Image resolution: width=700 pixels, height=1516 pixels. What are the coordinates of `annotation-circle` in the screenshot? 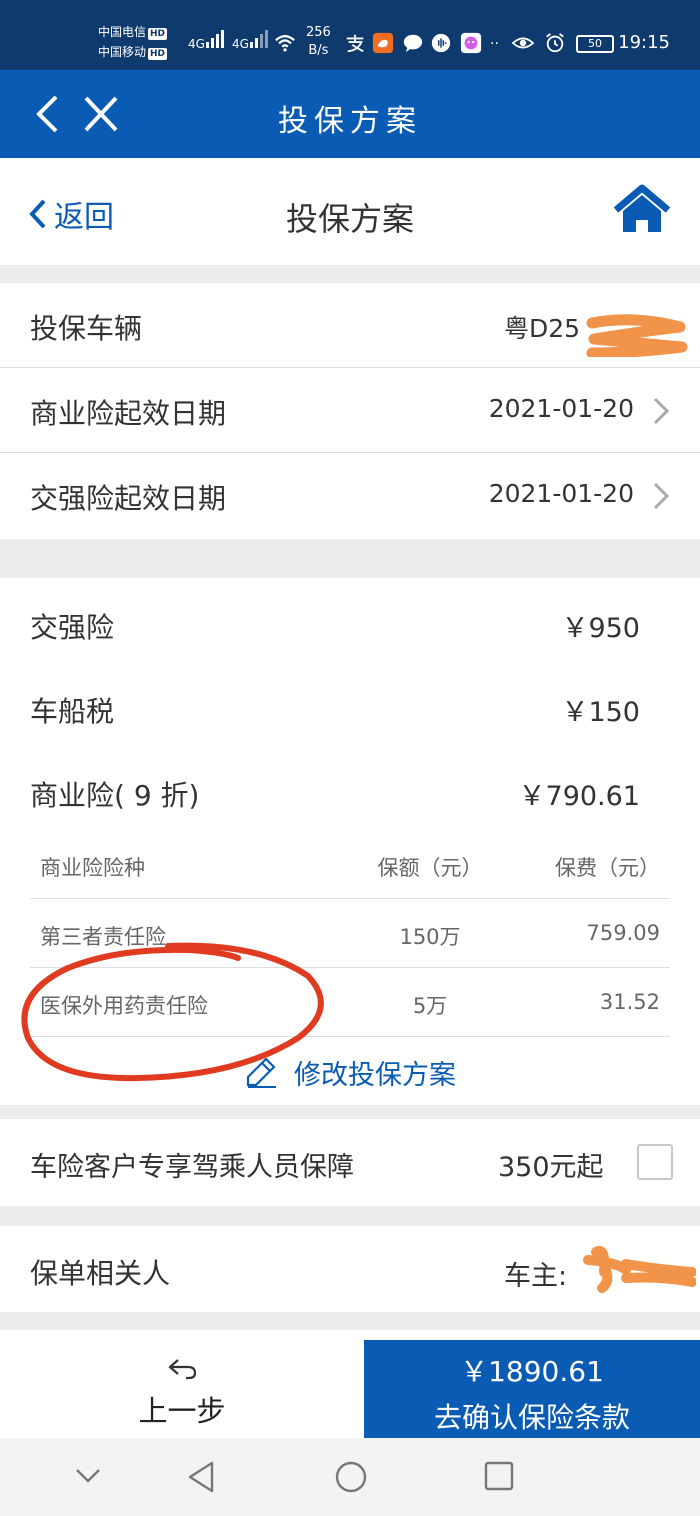 It's located at (172, 1012).